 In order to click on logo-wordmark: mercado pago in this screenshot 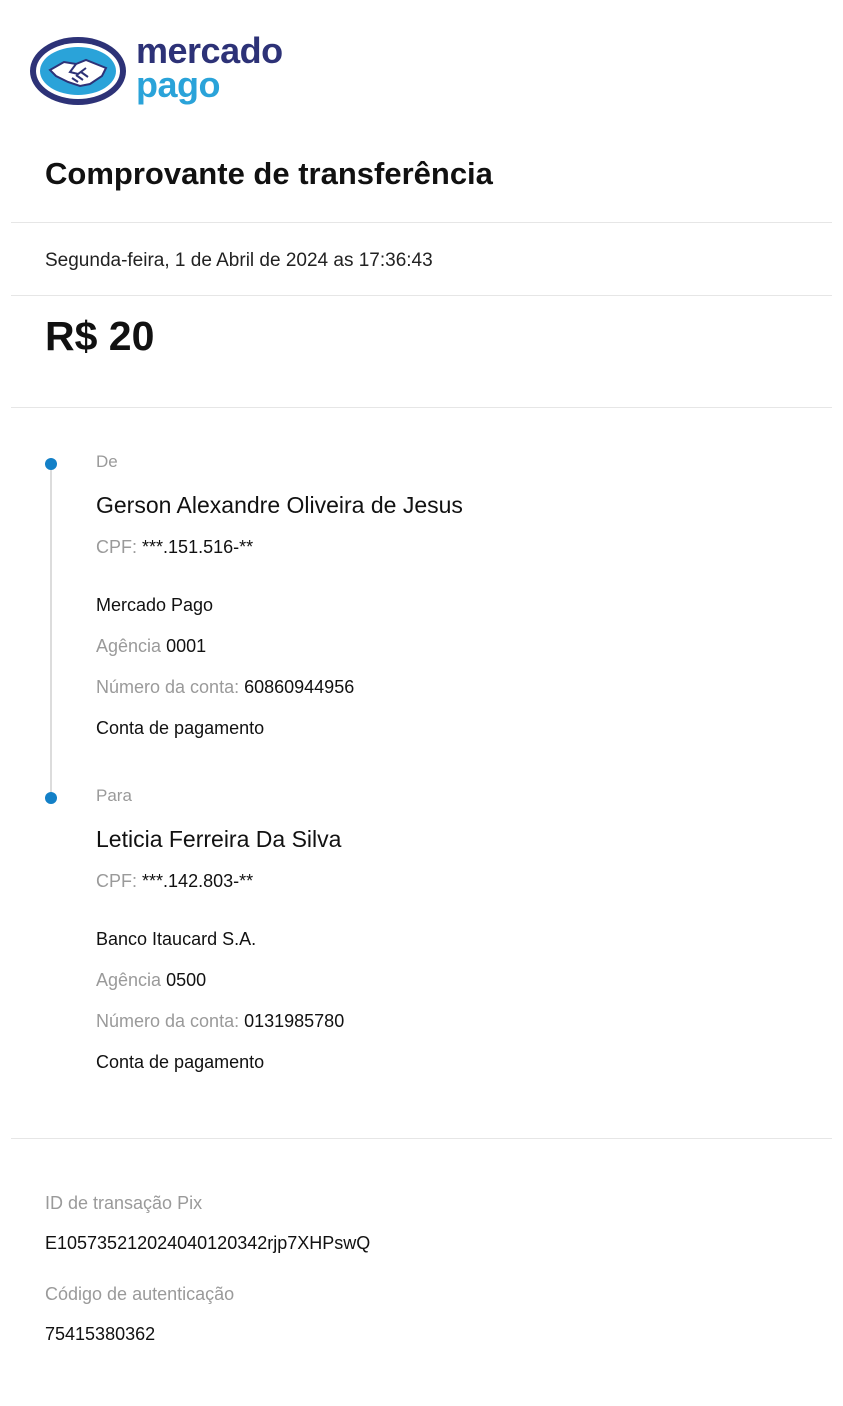, I will do `click(209, 67)`.